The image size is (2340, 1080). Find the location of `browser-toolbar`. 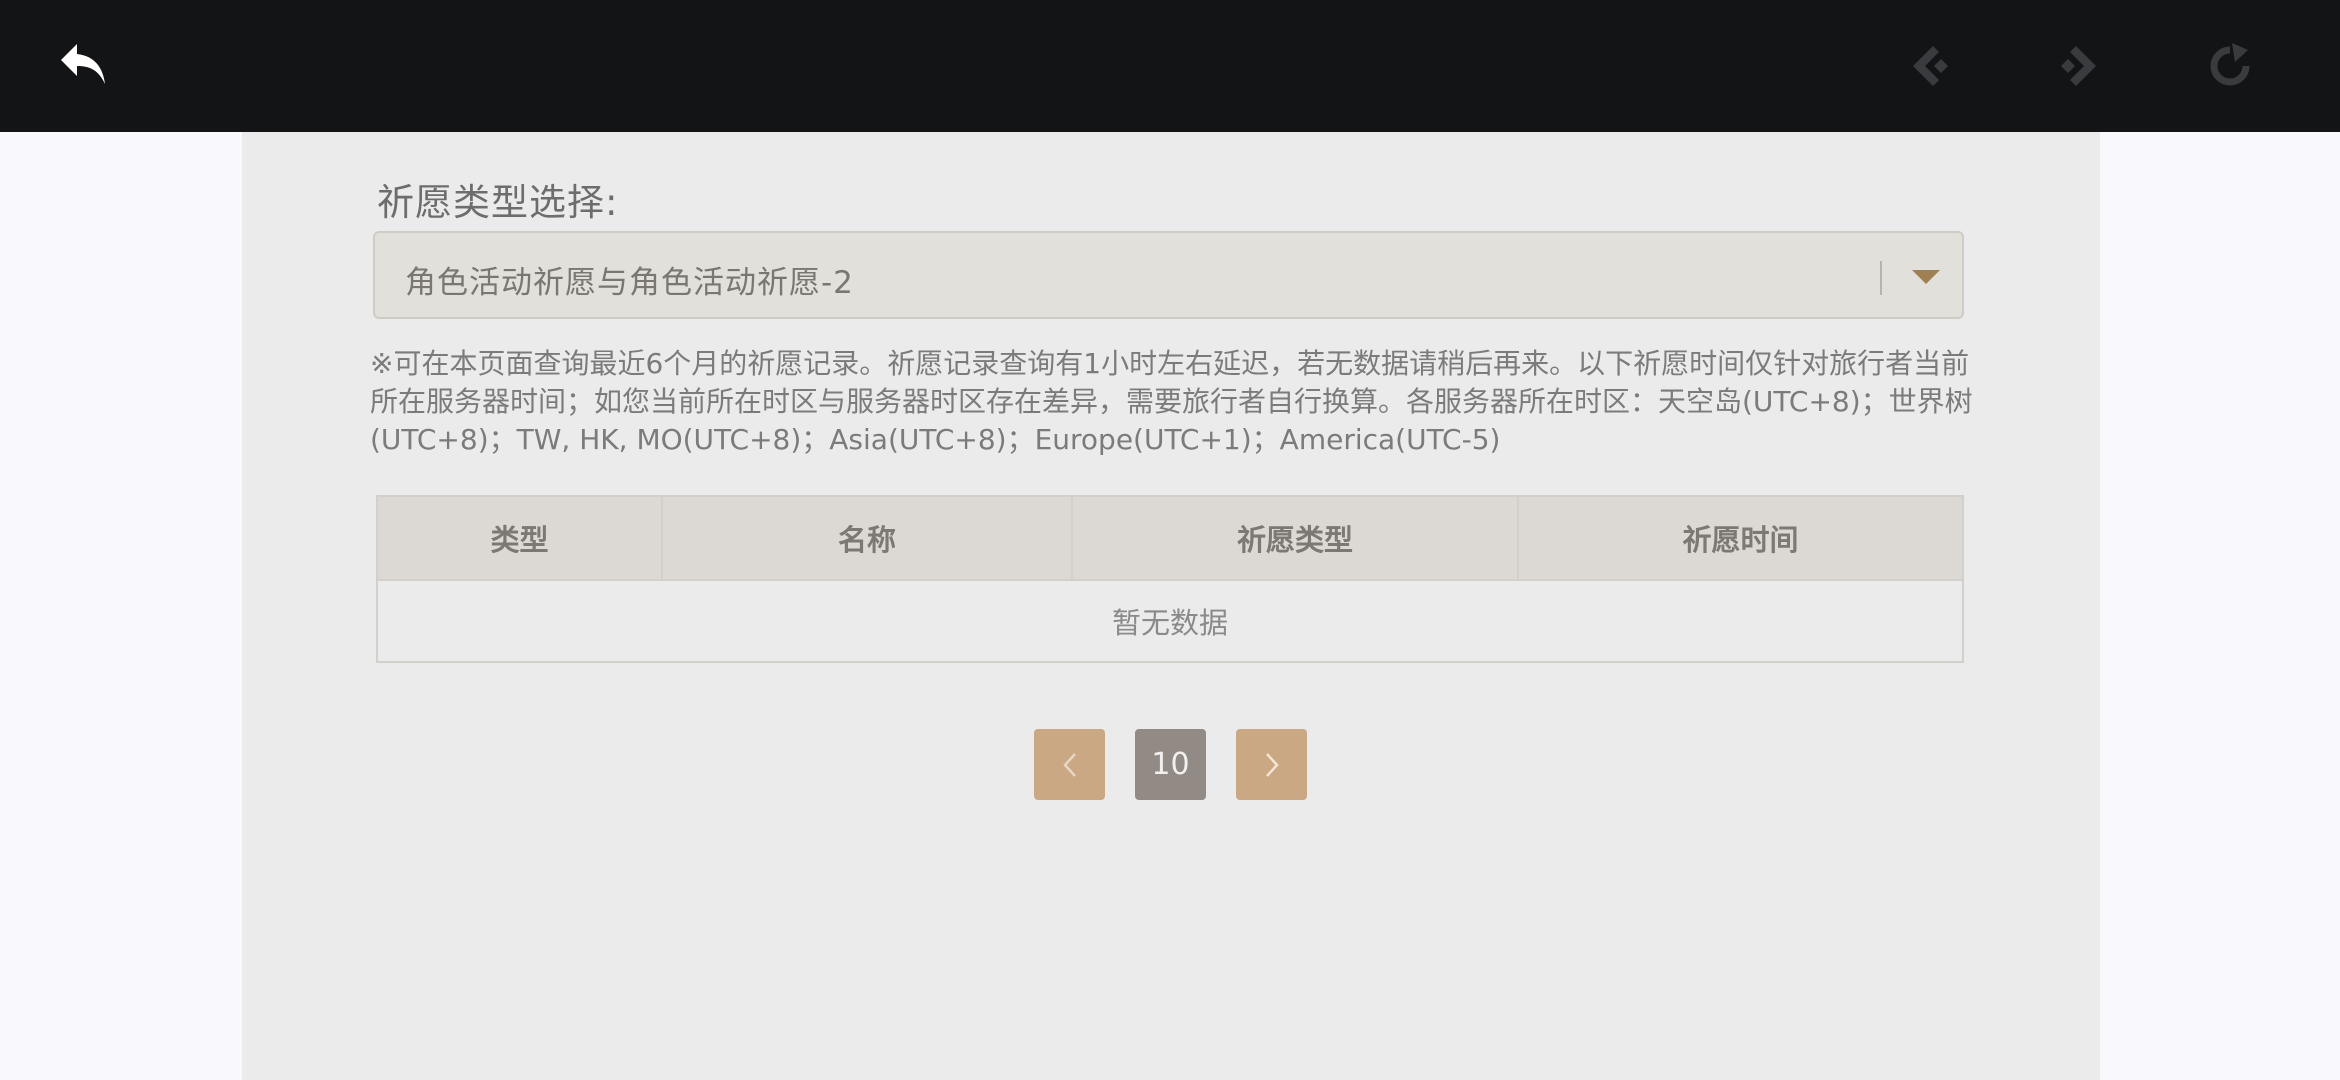

browser-toolbar is located at coordinates (1170, 66).